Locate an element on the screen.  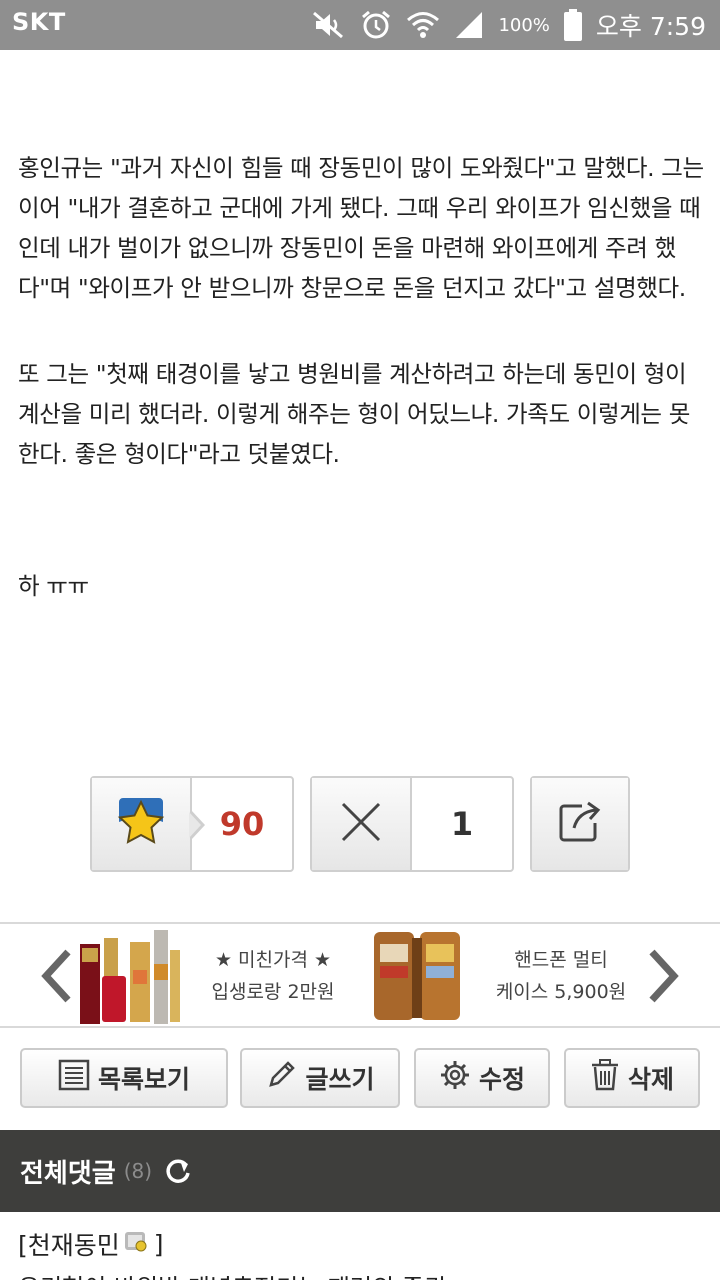
refresh-icon is located at coordinates (178, 1171).